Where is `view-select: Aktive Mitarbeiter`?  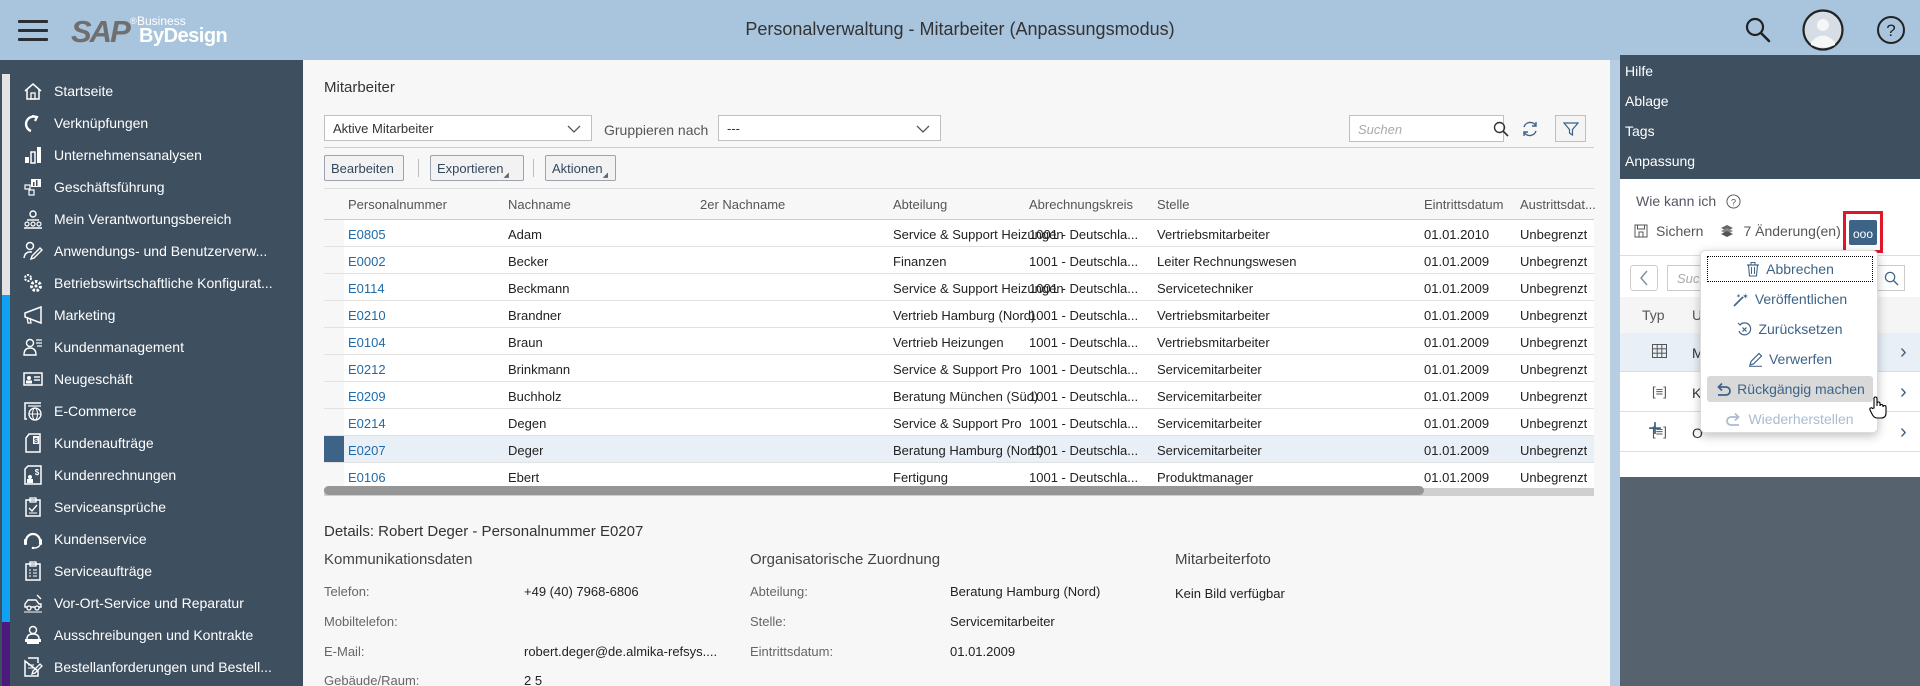
view-select: Aktive Mitarbeiter is located at coordinates (458, 128).